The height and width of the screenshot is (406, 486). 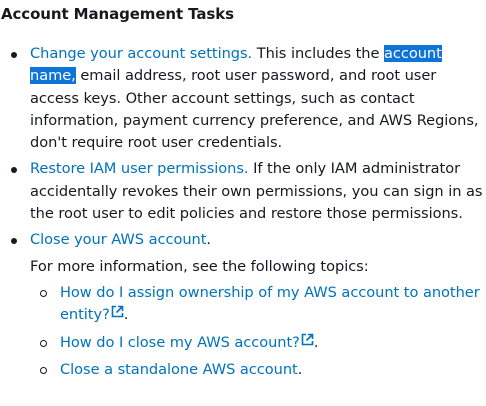 I want to click on link-label: How do I close my AWS account?, so click(x=180, y=342).